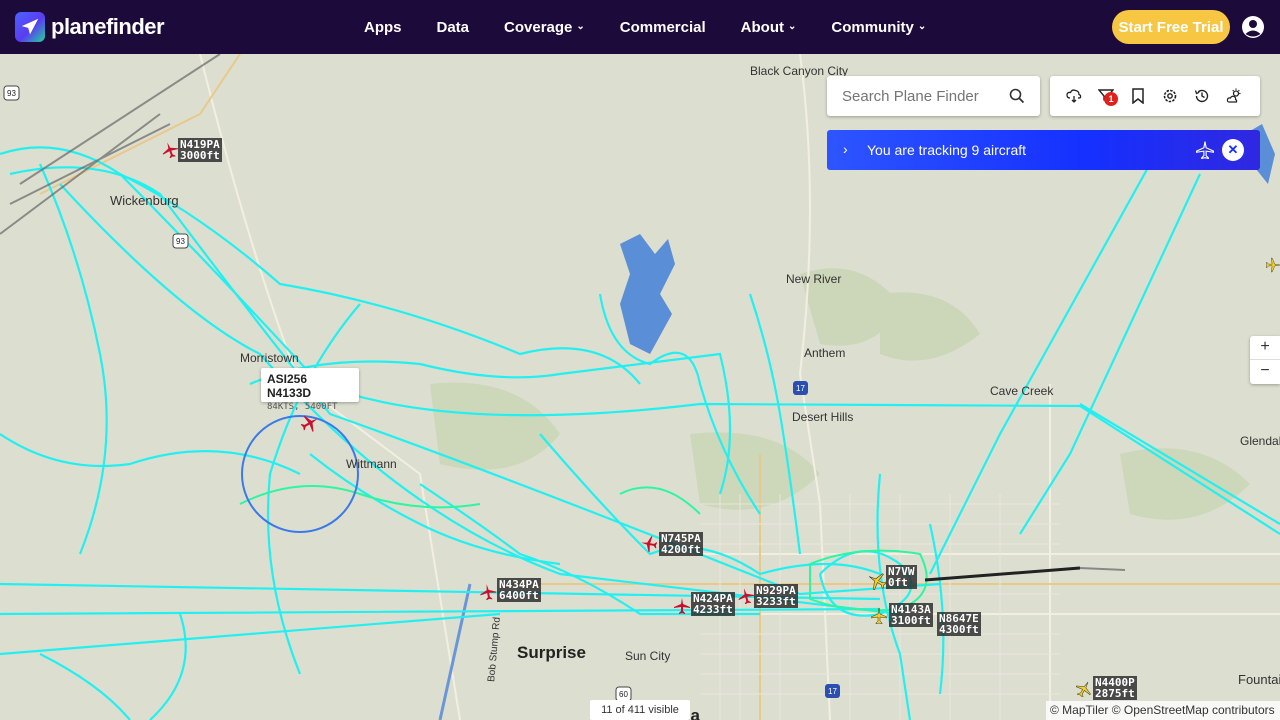 Image resolution: width=1280 pixels, height=720 pixels. I want to click on tracking-text: You are tracking 9 aircraft, so click(947, 150).